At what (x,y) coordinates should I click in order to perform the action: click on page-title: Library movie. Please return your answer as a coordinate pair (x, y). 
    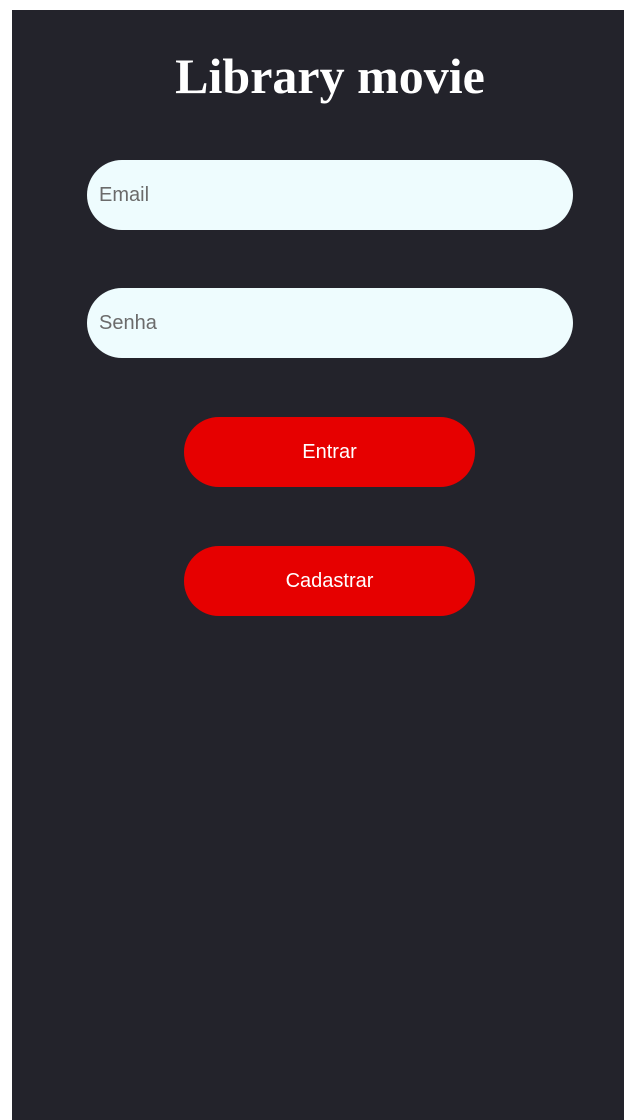
    Looking at the image, I should click on (330, 76).